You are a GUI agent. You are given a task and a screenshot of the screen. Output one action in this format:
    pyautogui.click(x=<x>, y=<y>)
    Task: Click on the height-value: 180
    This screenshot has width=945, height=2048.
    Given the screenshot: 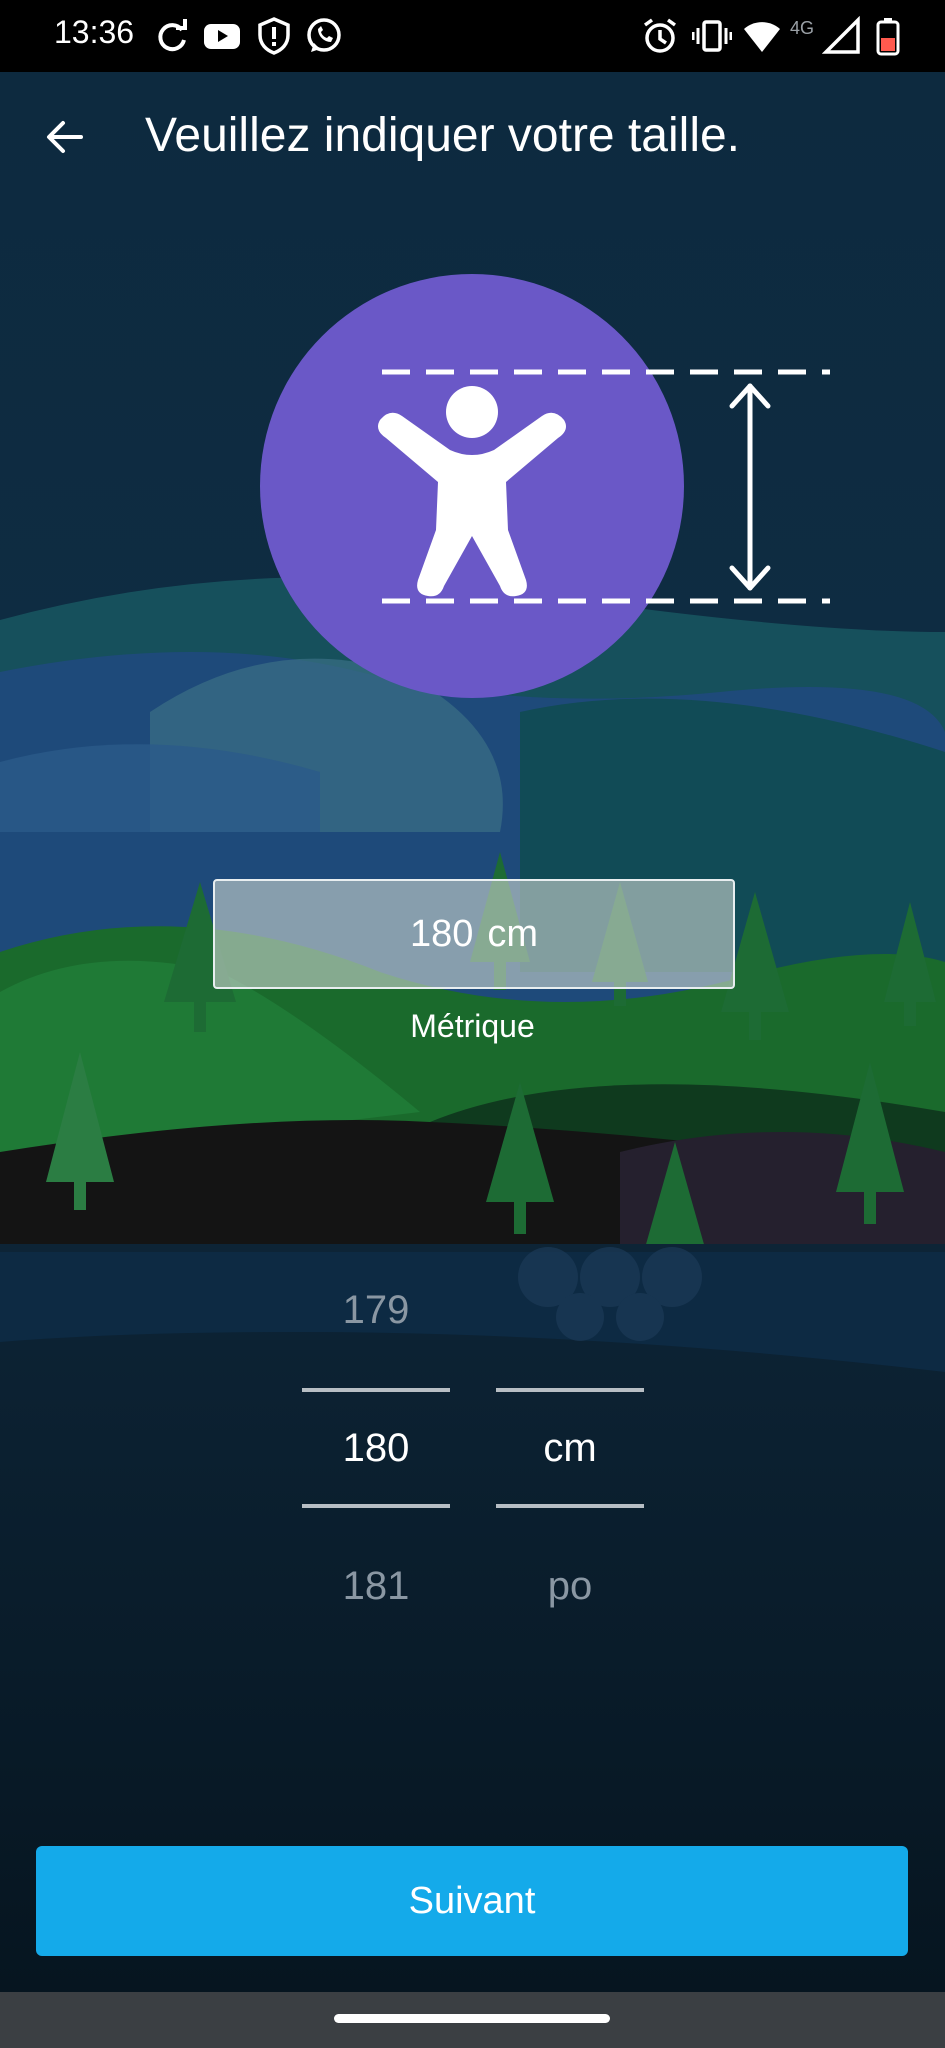 What is the action you would take?
    pyautogui.click(x=441, y=933)
    